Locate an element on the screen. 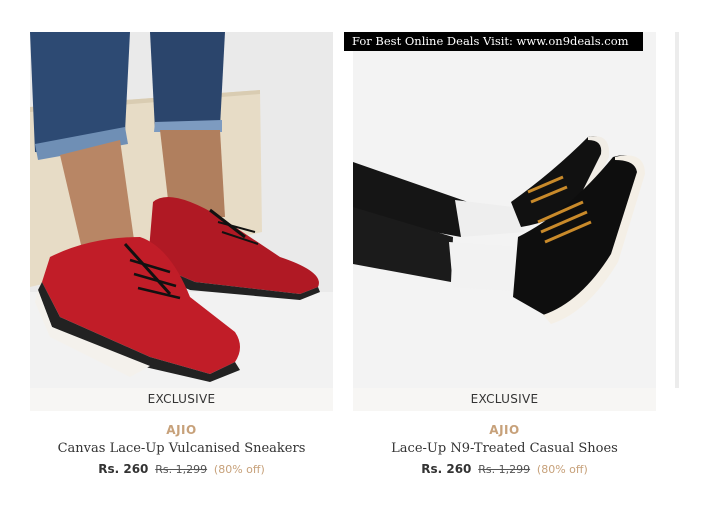 This screenshot has height=525, width=701. next-card-edge is located at coordinates (677, 210).